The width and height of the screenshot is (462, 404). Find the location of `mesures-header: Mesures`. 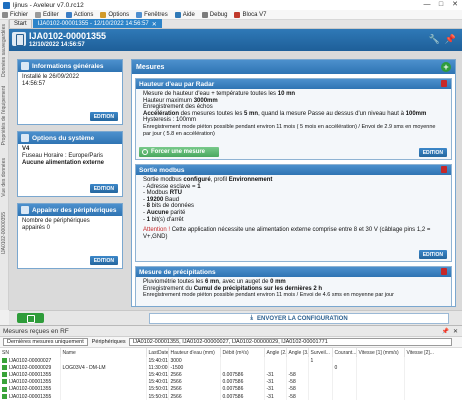

mesures-header: Mesures is located at coordinates (293, 67).